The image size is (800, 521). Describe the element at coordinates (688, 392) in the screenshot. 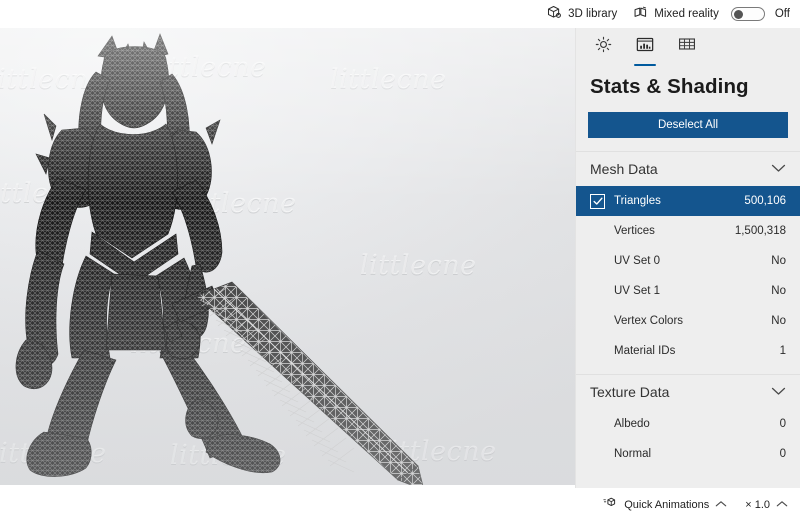

I see `section-header-texture-data: Texture Data` at that location.